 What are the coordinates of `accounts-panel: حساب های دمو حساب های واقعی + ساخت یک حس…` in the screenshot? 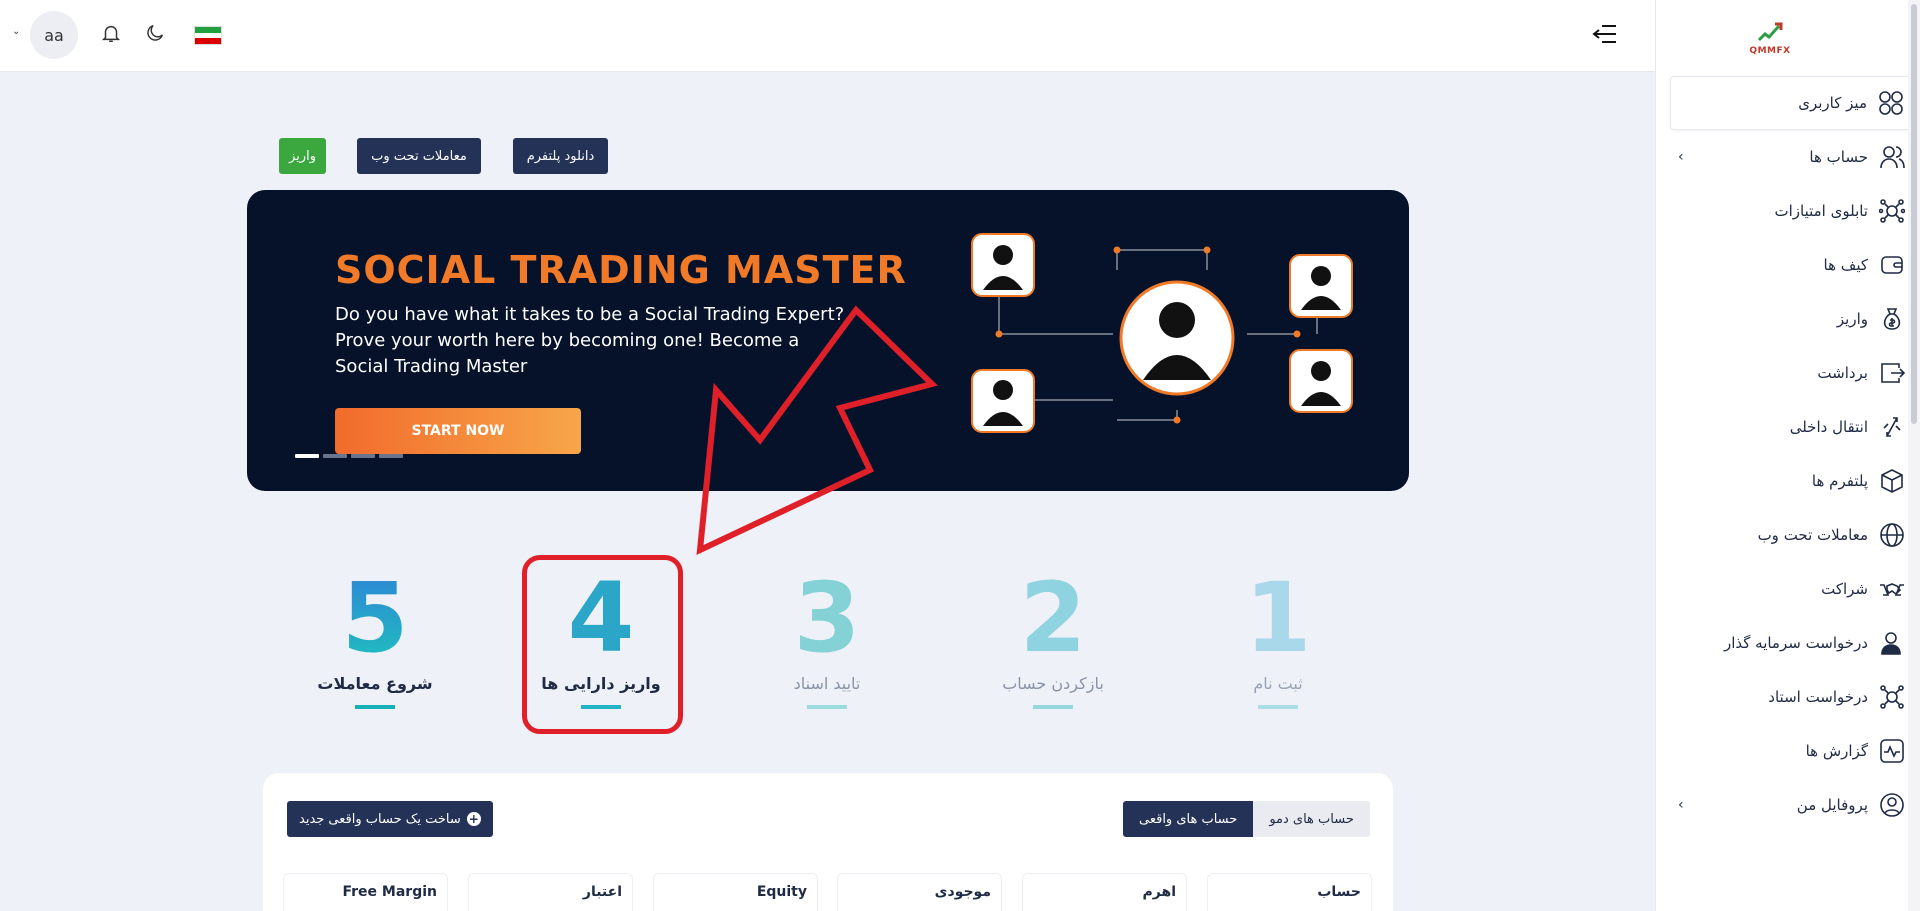 It's located at (828, 842).